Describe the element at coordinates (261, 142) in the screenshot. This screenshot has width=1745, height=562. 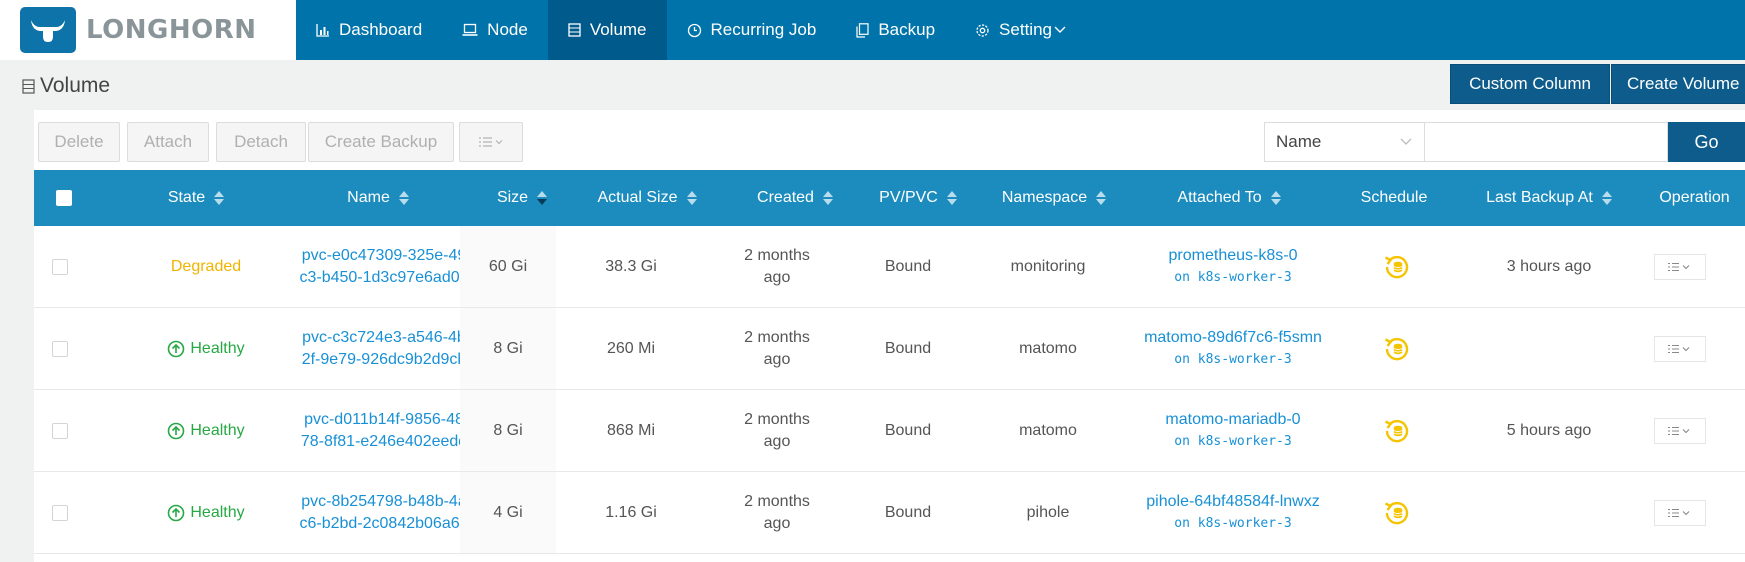
I see `detach-button: Detach` at that location.